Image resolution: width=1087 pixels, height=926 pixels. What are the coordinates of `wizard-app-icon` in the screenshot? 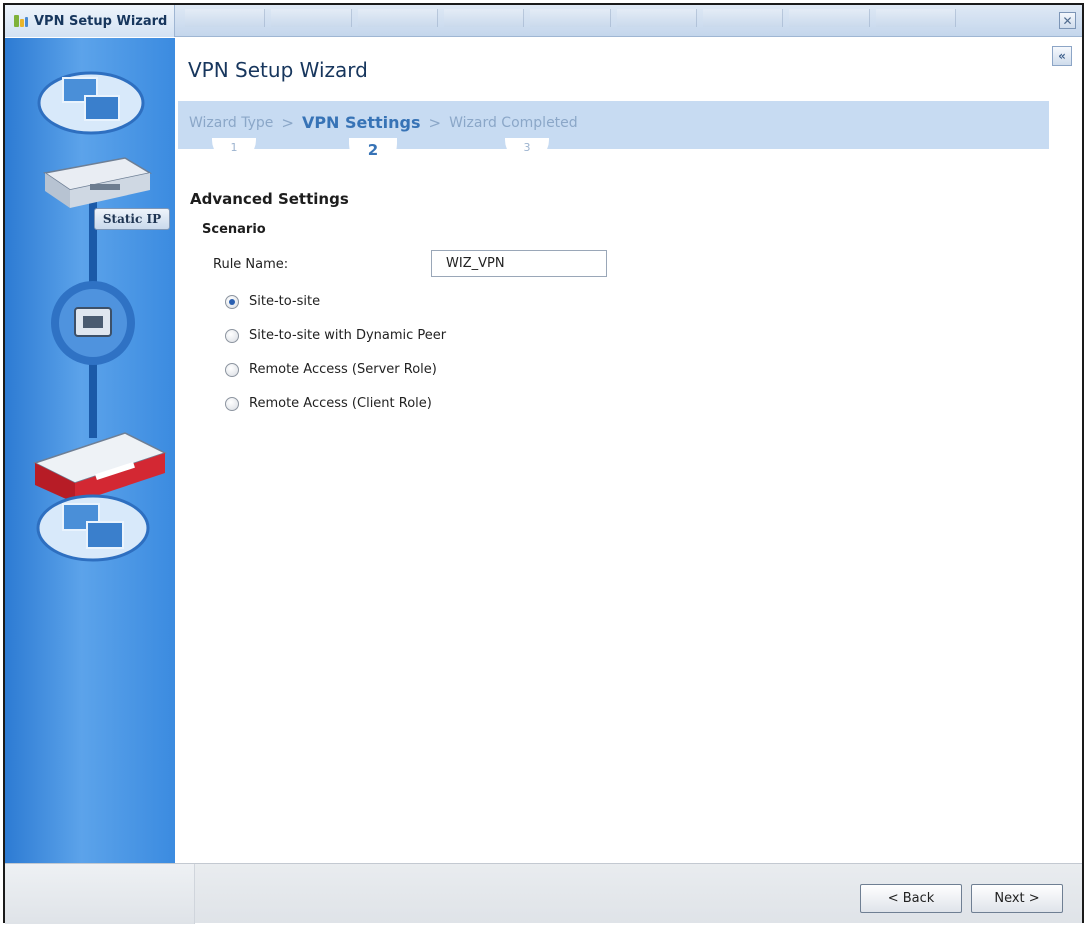 It's located at (21, 21).